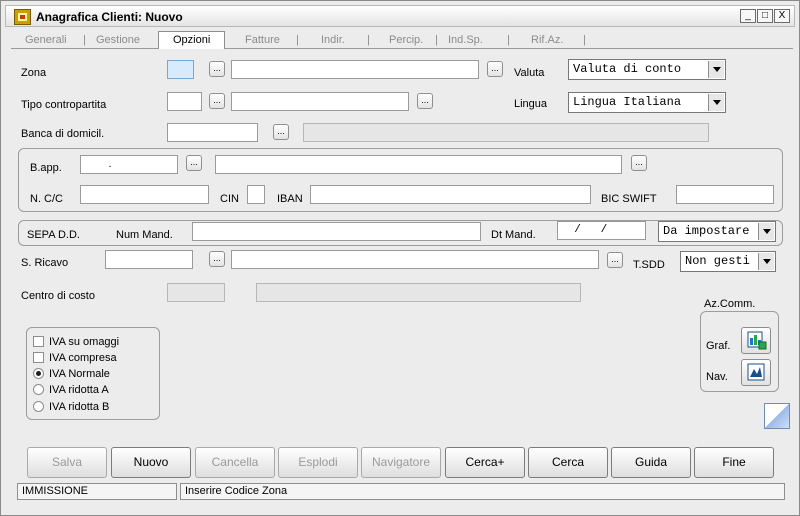 The width and height of the screenshot is (800, 516). What do you see at coordinates (777, 416) in the screenshot?
I see `resize-grip-icon` at bounding box center [777, 416].